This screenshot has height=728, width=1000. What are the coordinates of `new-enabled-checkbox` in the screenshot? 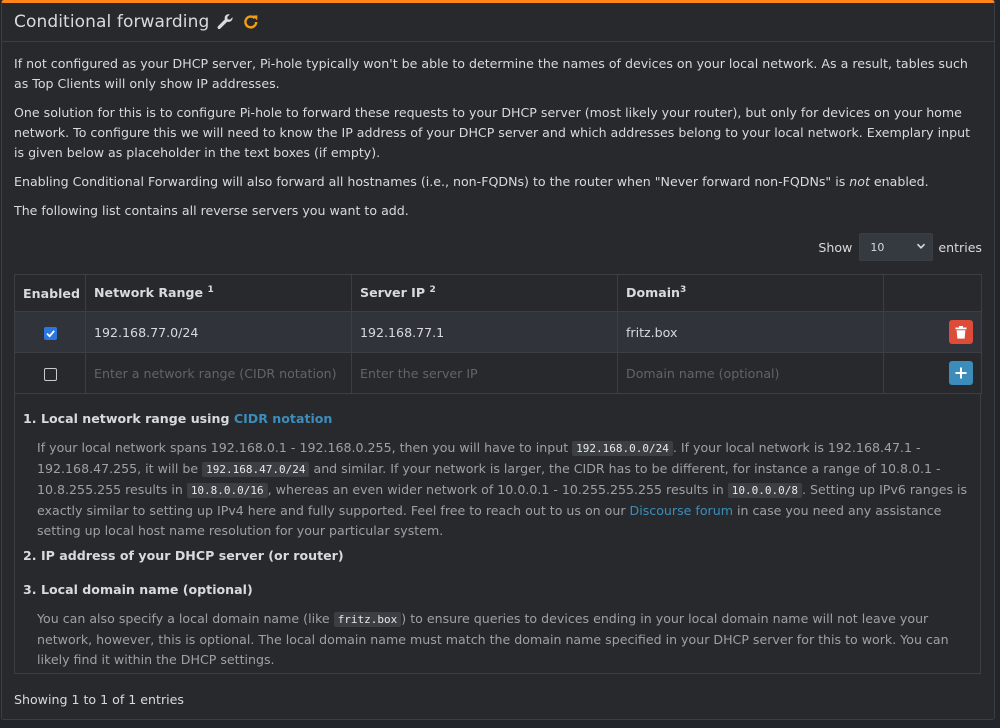 It's located at (50, 374).